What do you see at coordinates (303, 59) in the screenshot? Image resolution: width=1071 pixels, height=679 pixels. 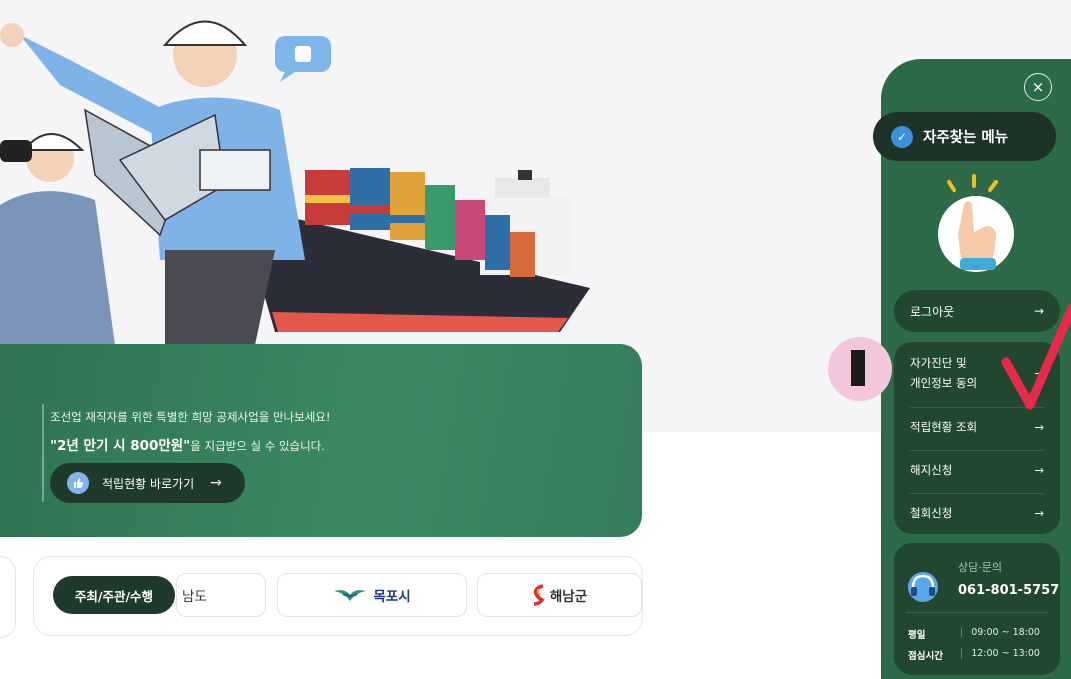 I see `thumbs-up-bubble-icon` at bounding box center [303, 59].